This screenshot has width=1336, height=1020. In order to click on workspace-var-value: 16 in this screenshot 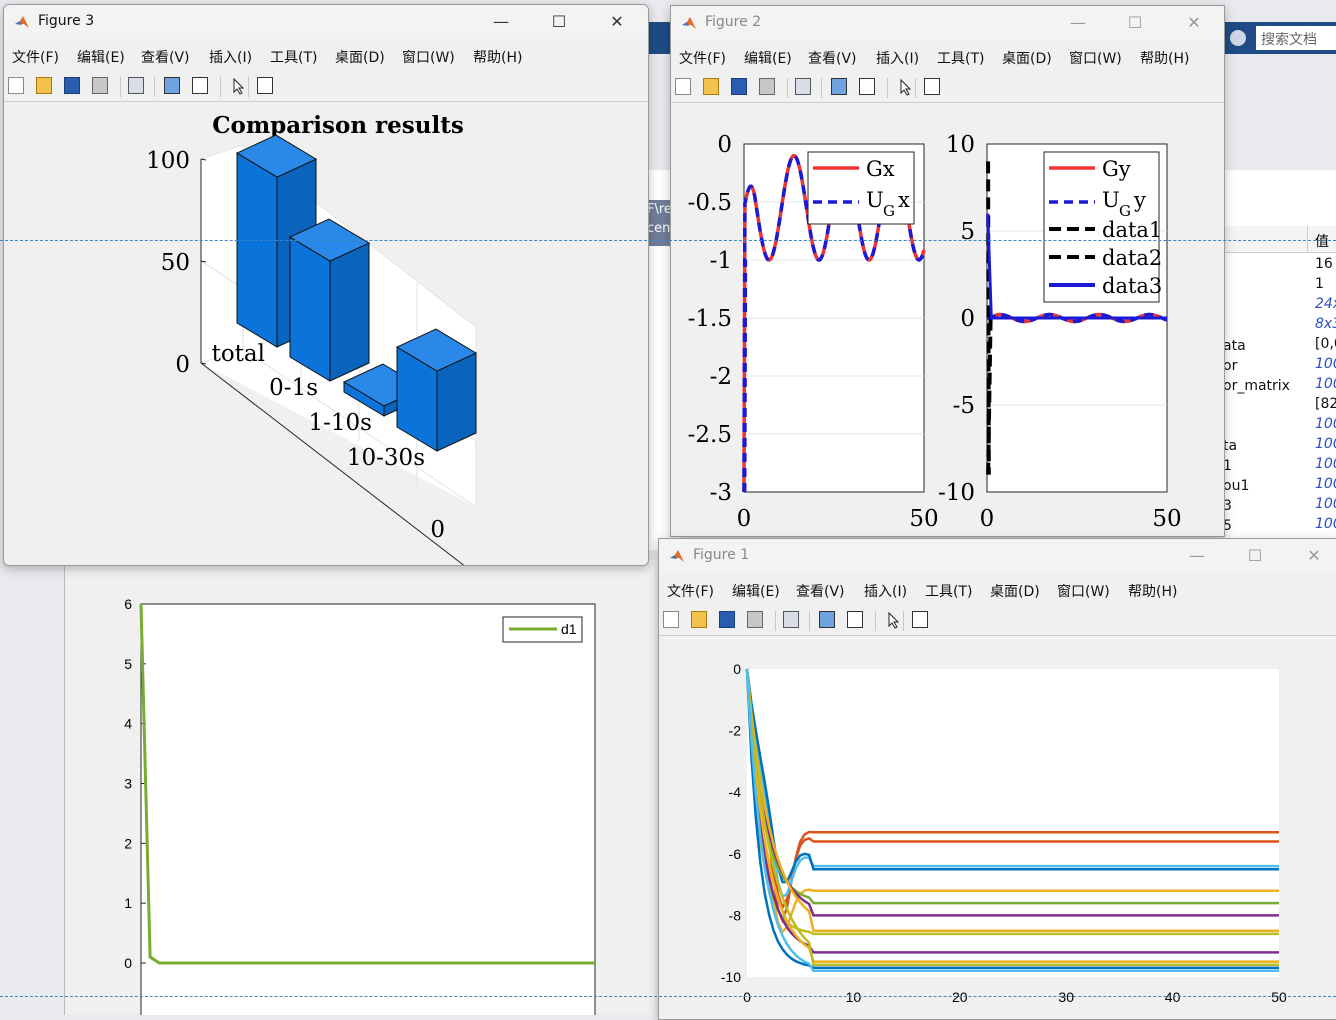, I will do `click(1324, 264)`.